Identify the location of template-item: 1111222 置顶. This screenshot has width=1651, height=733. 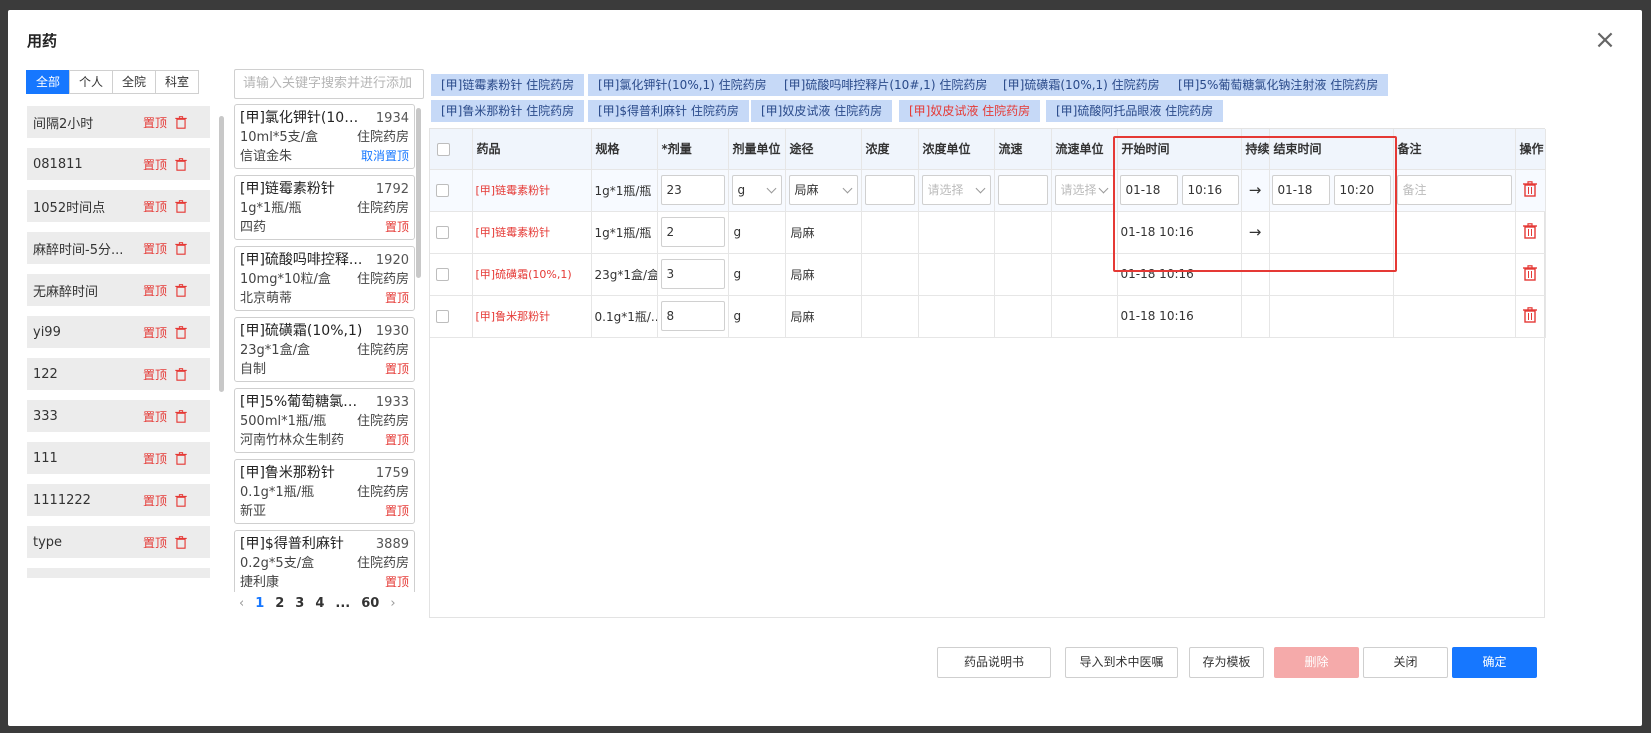
(118, 500).